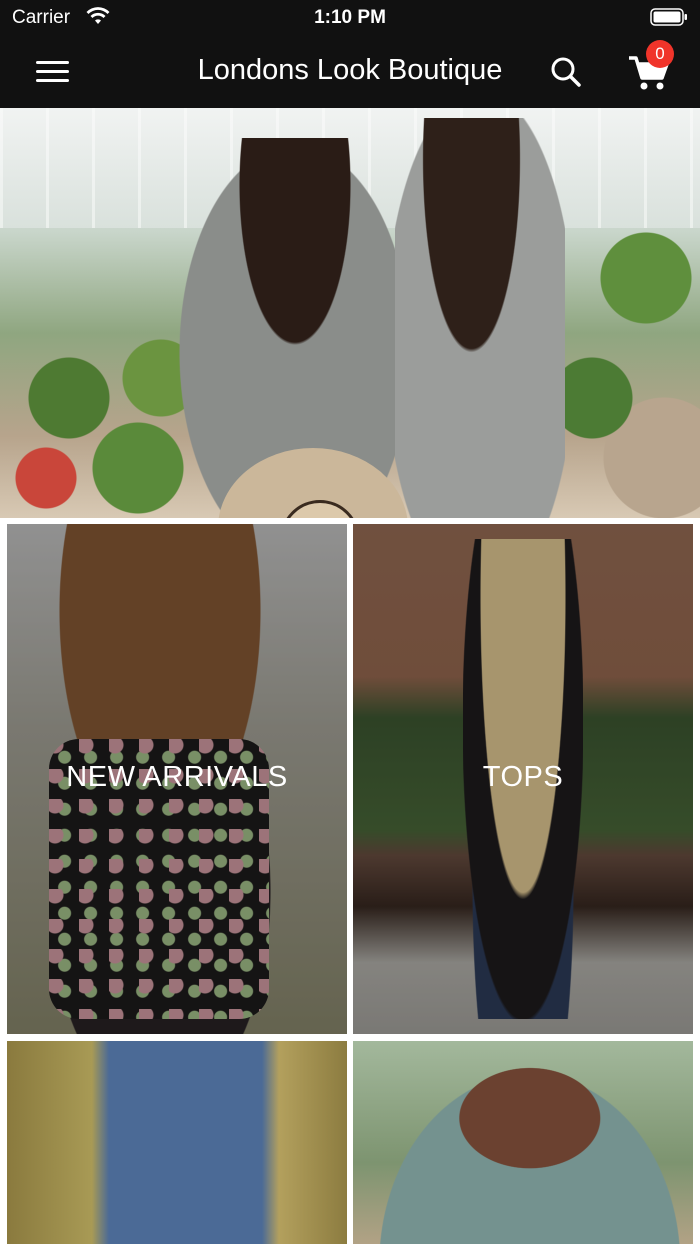 The image size is (700, 1244). I want to click on category-label: TOPS, so click(523, 777).